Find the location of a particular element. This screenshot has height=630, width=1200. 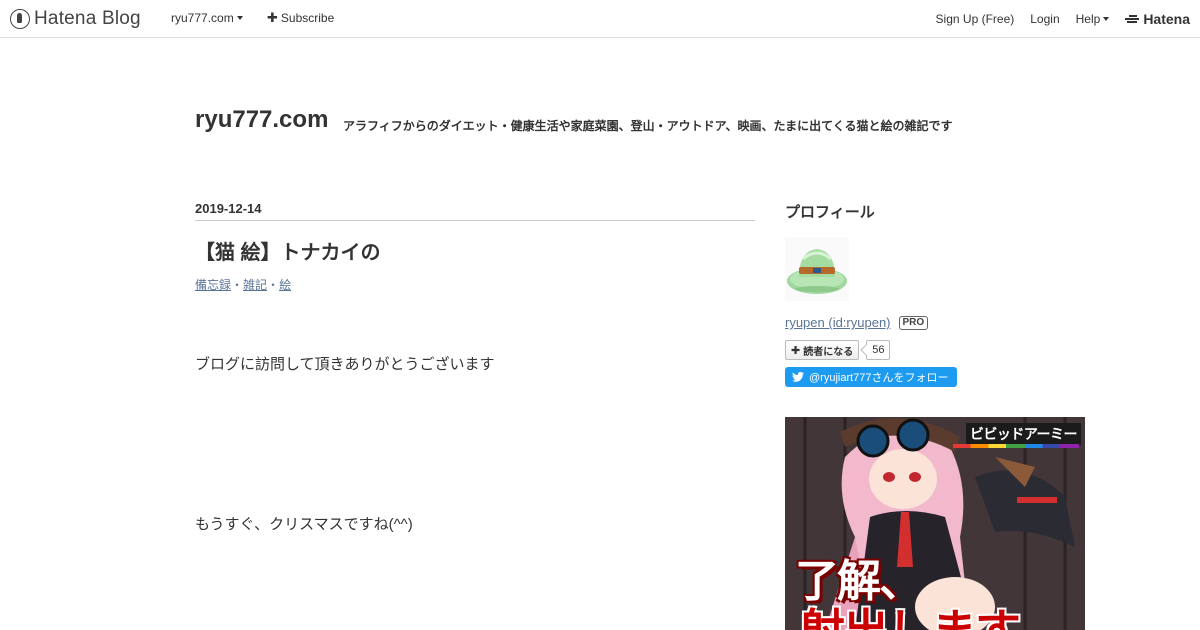

entry-title: 【猫 絵】トナカイの is located at coordinates (288, 250).